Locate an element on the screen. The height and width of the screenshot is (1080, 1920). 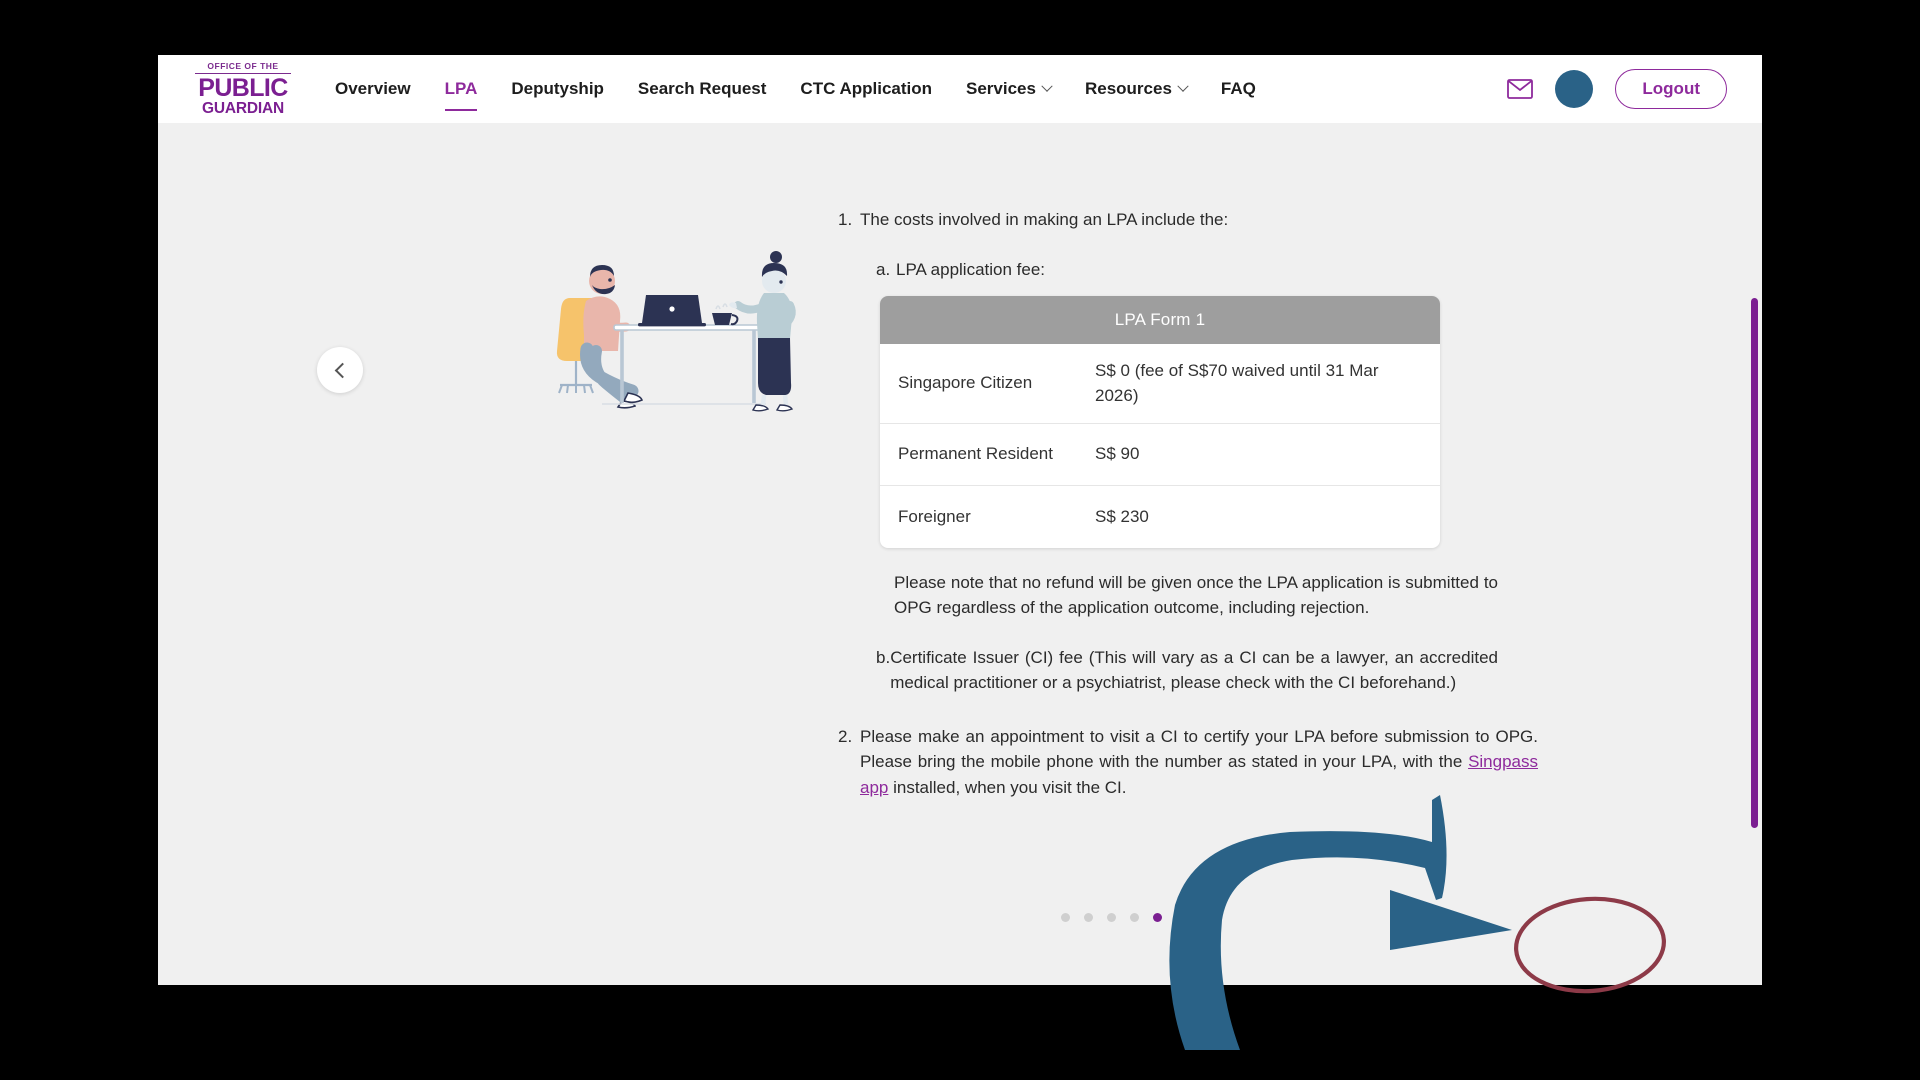
nav-item-deputyship: Deputyship is located at coordinates (557, 89).